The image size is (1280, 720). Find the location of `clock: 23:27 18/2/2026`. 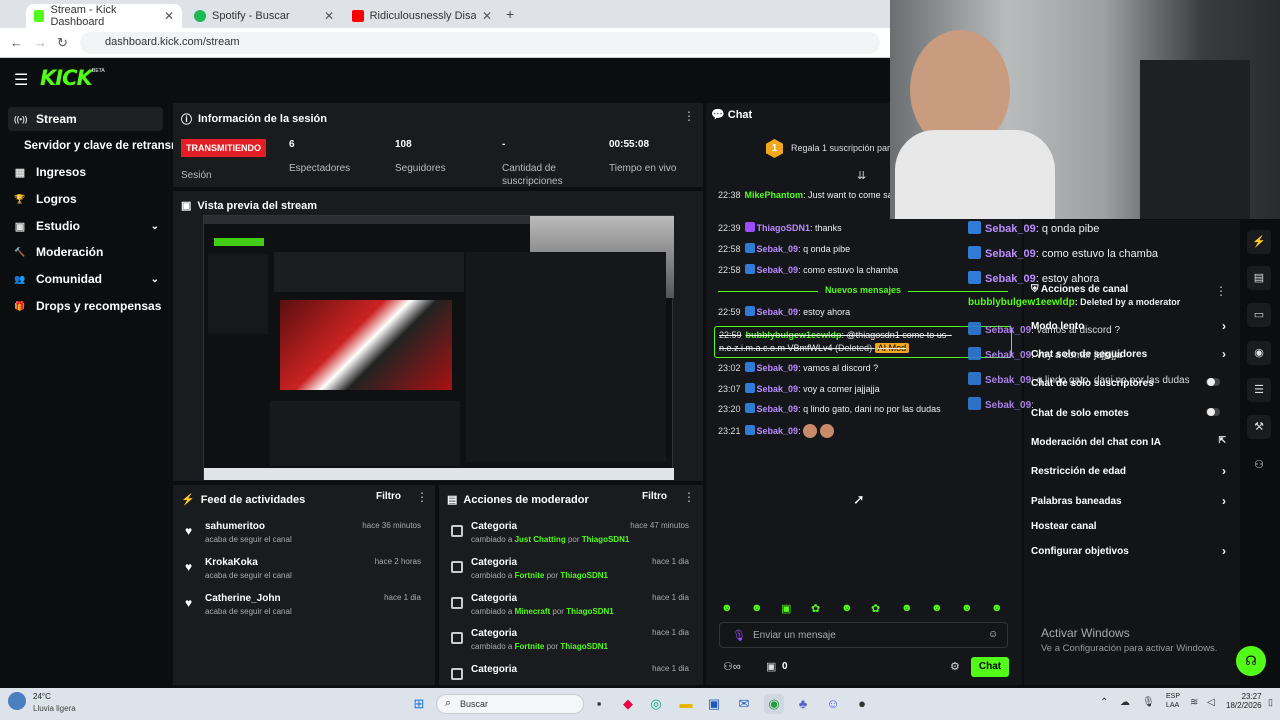

clock: 23:27 18/2/2026 is located at coordinates (1244, 701).